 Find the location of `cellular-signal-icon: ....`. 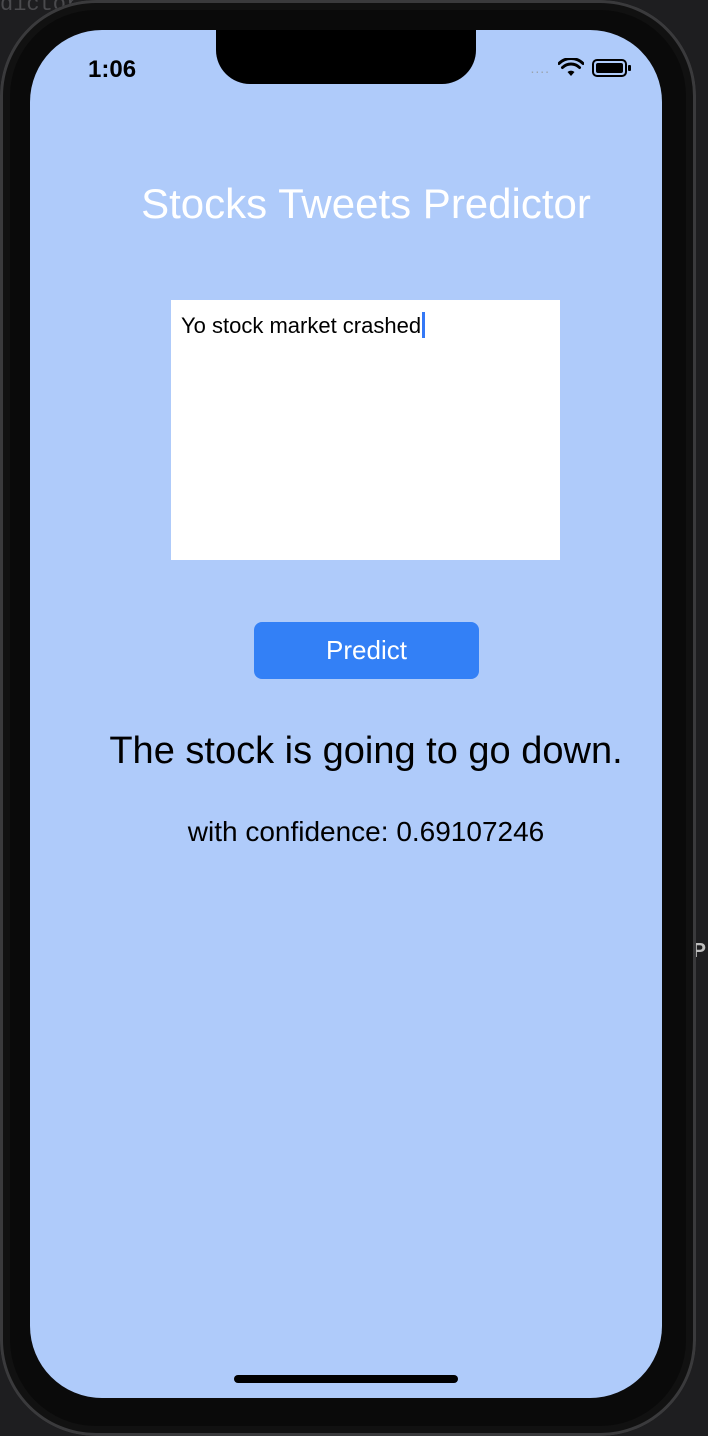

cellular-signal-icon: .... is located at coordinates (540, 68).